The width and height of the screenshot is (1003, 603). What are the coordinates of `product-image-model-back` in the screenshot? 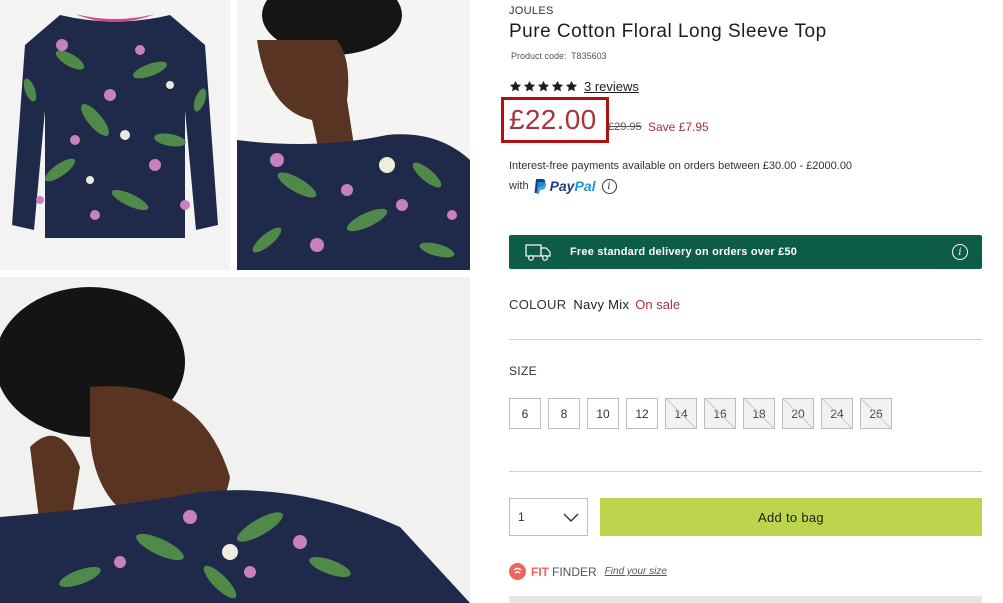 It's located at (353, 135).